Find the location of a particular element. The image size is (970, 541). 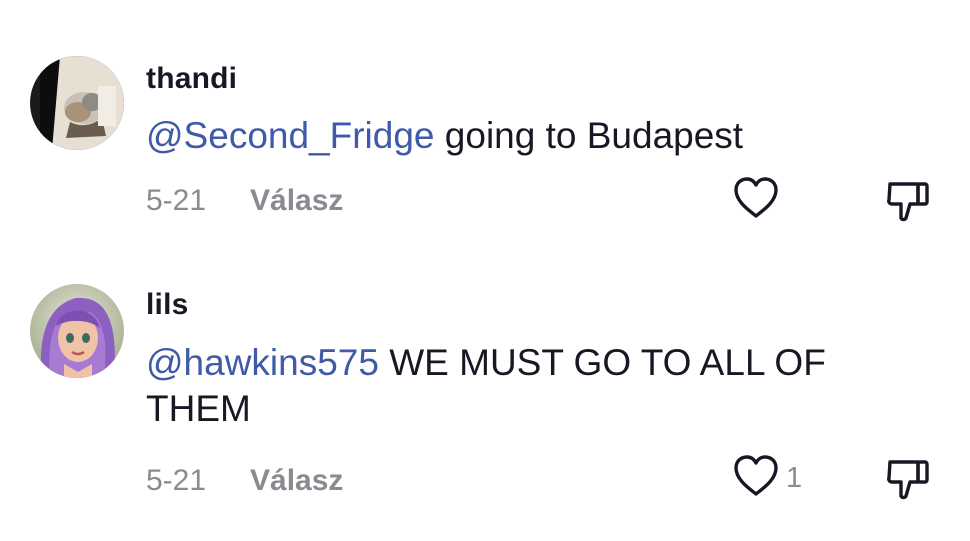

like-button: 1 is located at coordinates (767, 478).